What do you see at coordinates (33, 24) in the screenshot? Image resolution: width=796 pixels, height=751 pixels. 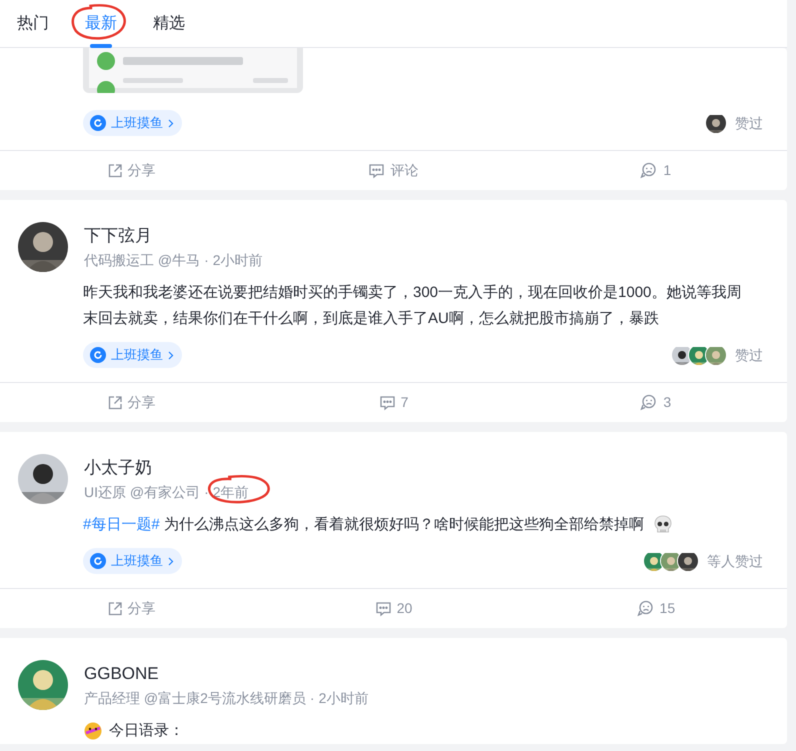 I see `tab: 热门` at bounding box center [33, 24].